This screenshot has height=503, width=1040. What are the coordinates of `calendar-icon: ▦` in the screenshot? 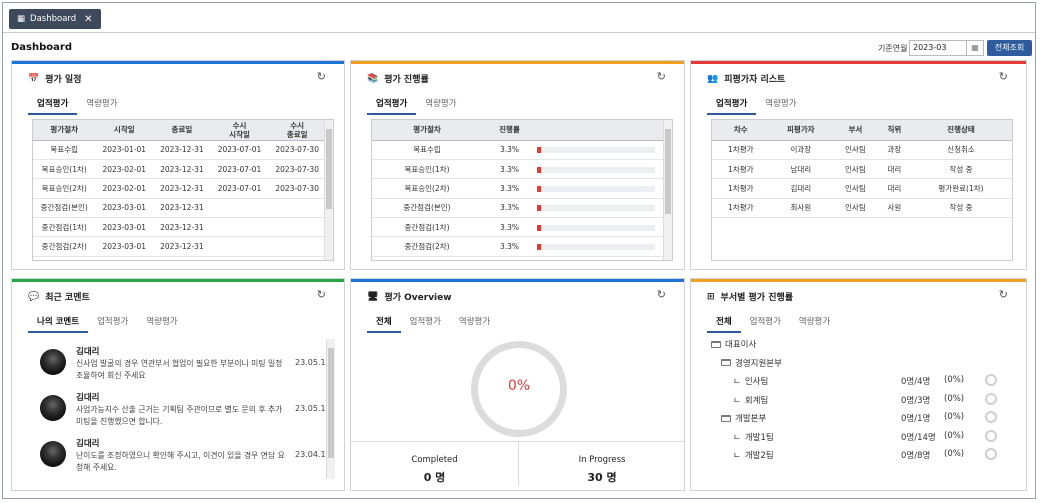 It's located at (975, 48).